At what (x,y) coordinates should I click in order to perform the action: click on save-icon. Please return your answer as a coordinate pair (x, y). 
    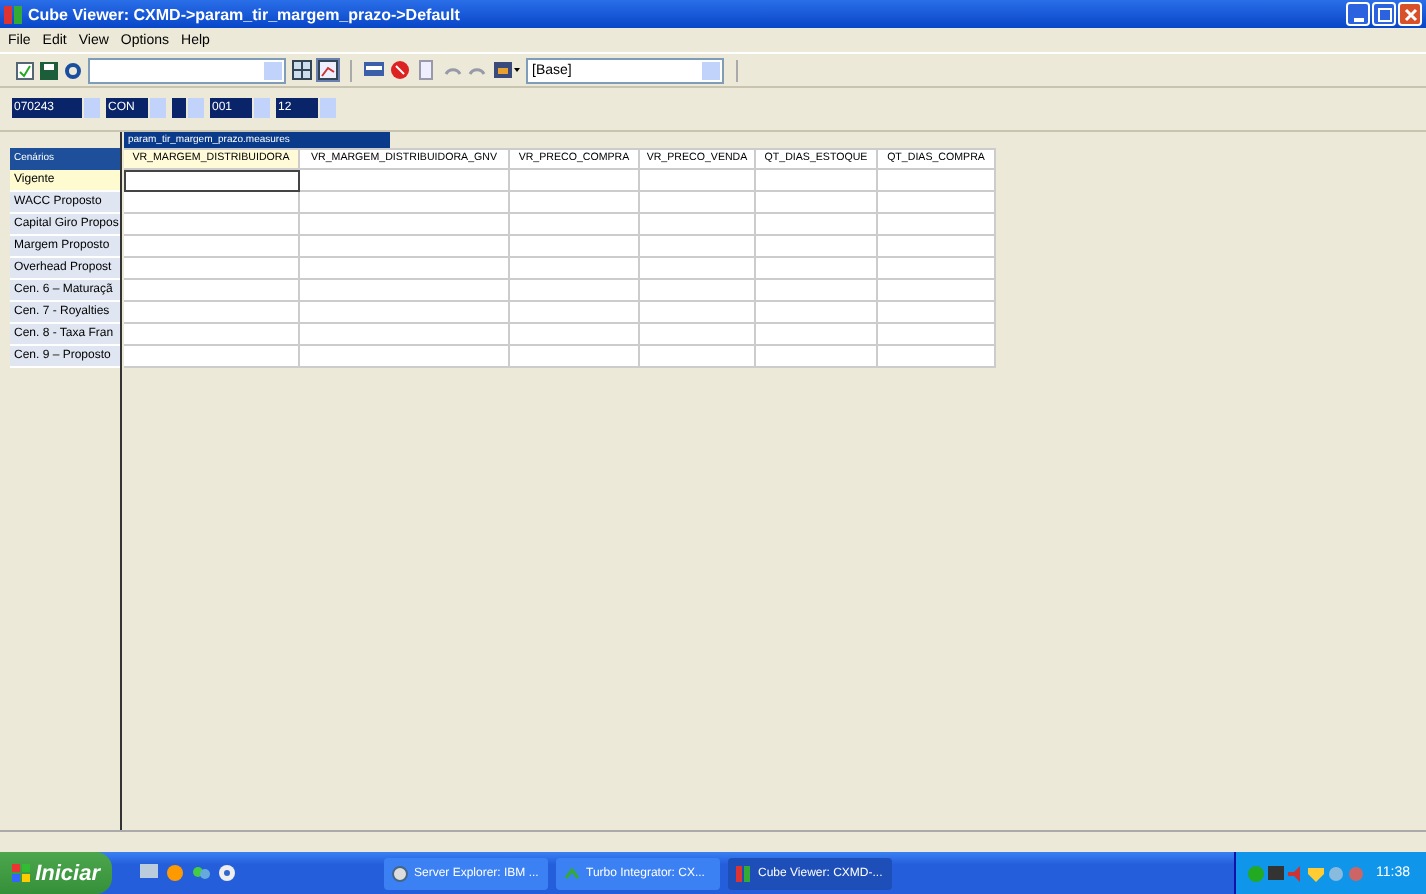
    Looking at the image, I should click on (49, 70).